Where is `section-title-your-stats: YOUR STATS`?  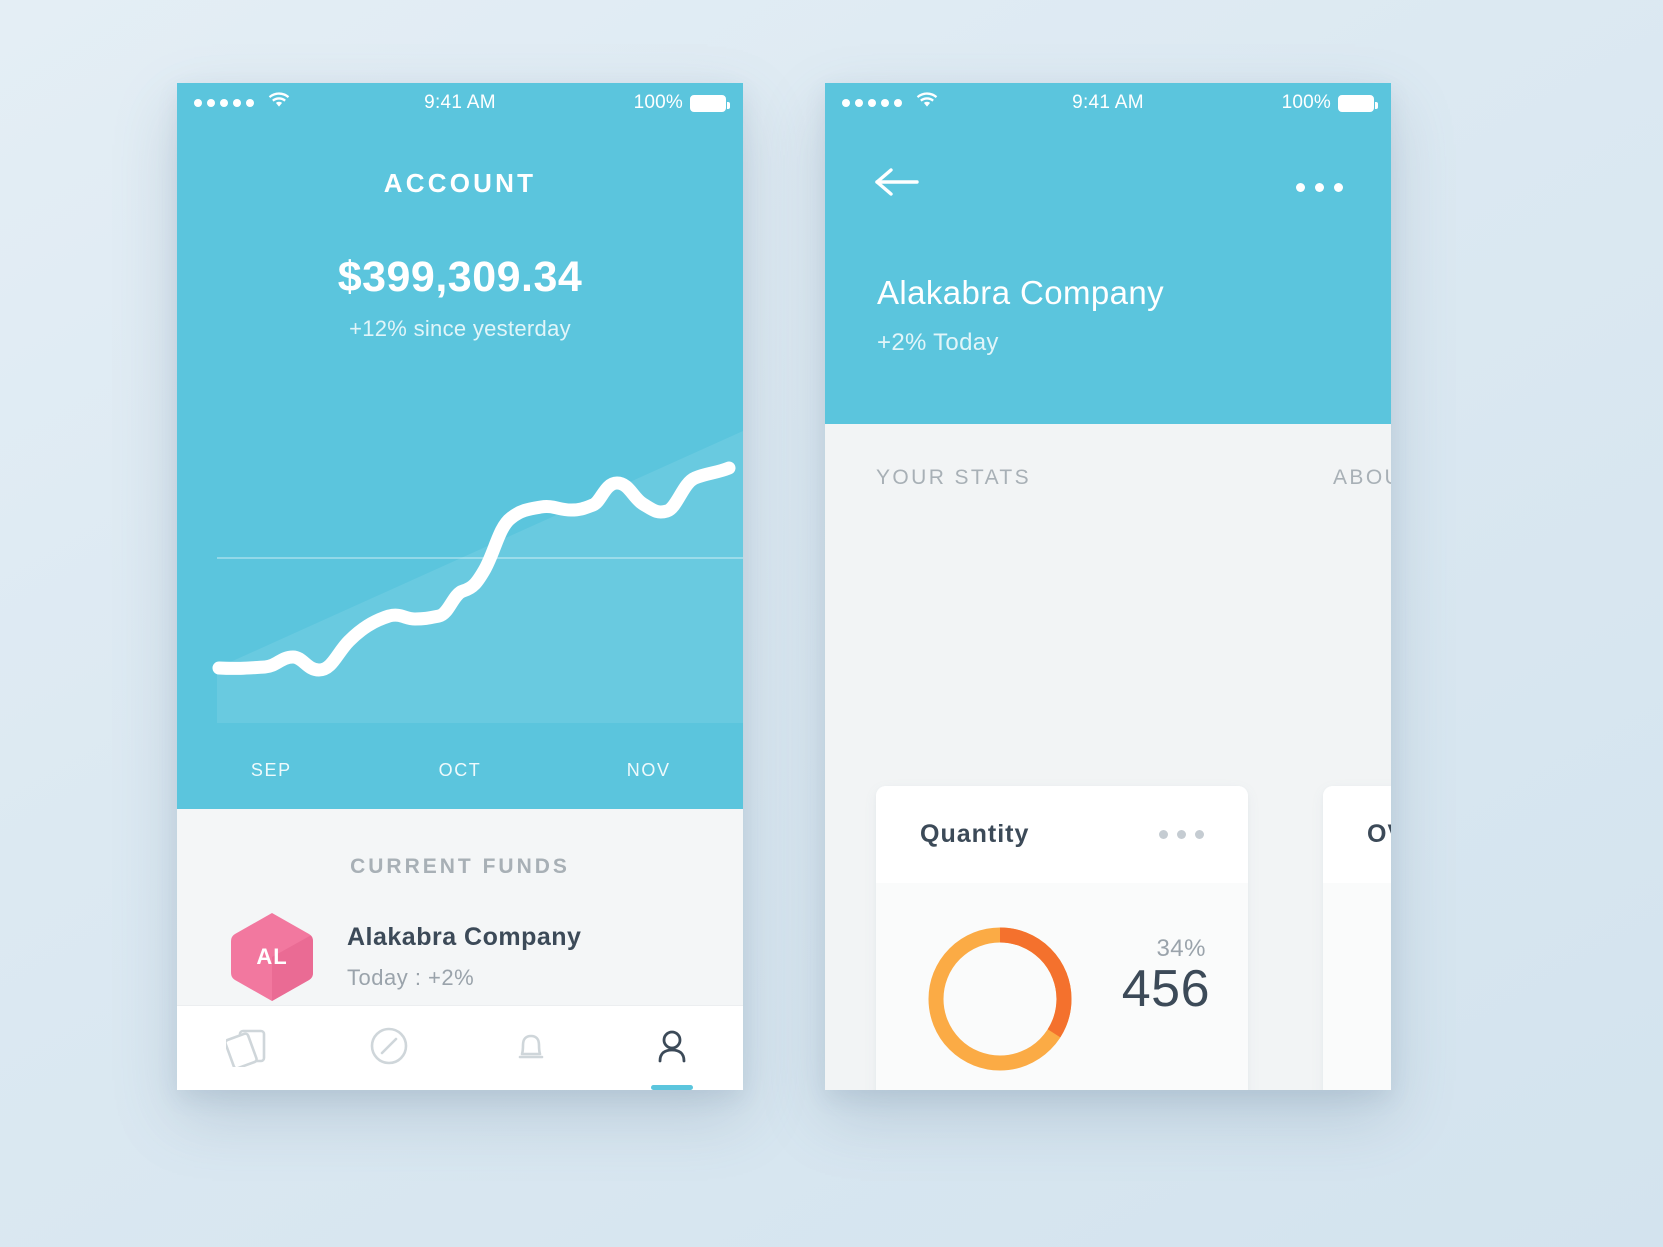
section-title-your-stats: YOUR STATS is located at coordinates (954, 477).